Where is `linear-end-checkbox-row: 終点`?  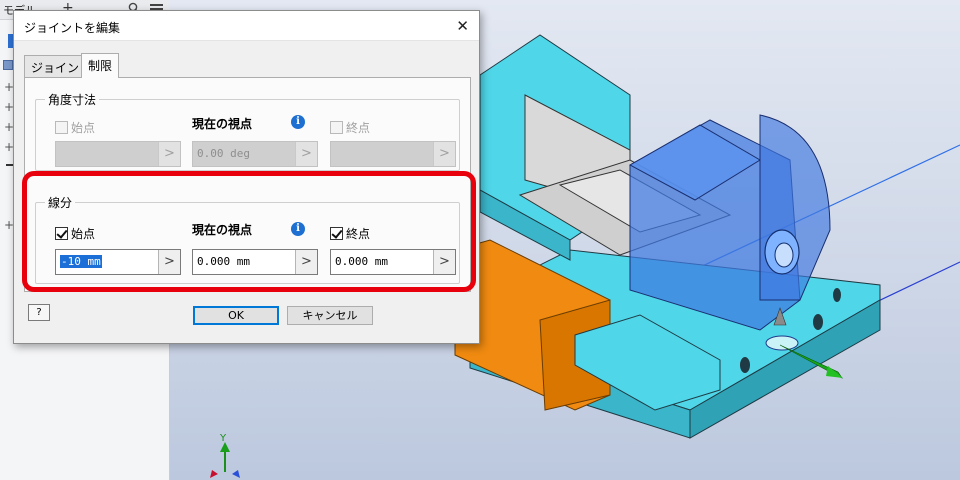 linear-end-checkbox-row: 終点 is located at coordinates (350, 233).